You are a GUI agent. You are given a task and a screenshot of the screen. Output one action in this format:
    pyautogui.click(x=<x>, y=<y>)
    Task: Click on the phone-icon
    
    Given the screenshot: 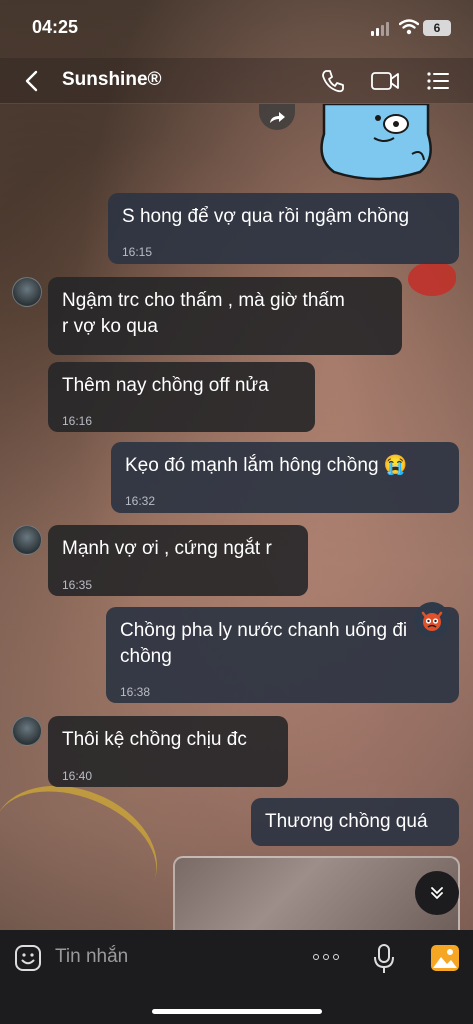 What is the action you would take?
    pyautogui.click(x=333, y=81)
    